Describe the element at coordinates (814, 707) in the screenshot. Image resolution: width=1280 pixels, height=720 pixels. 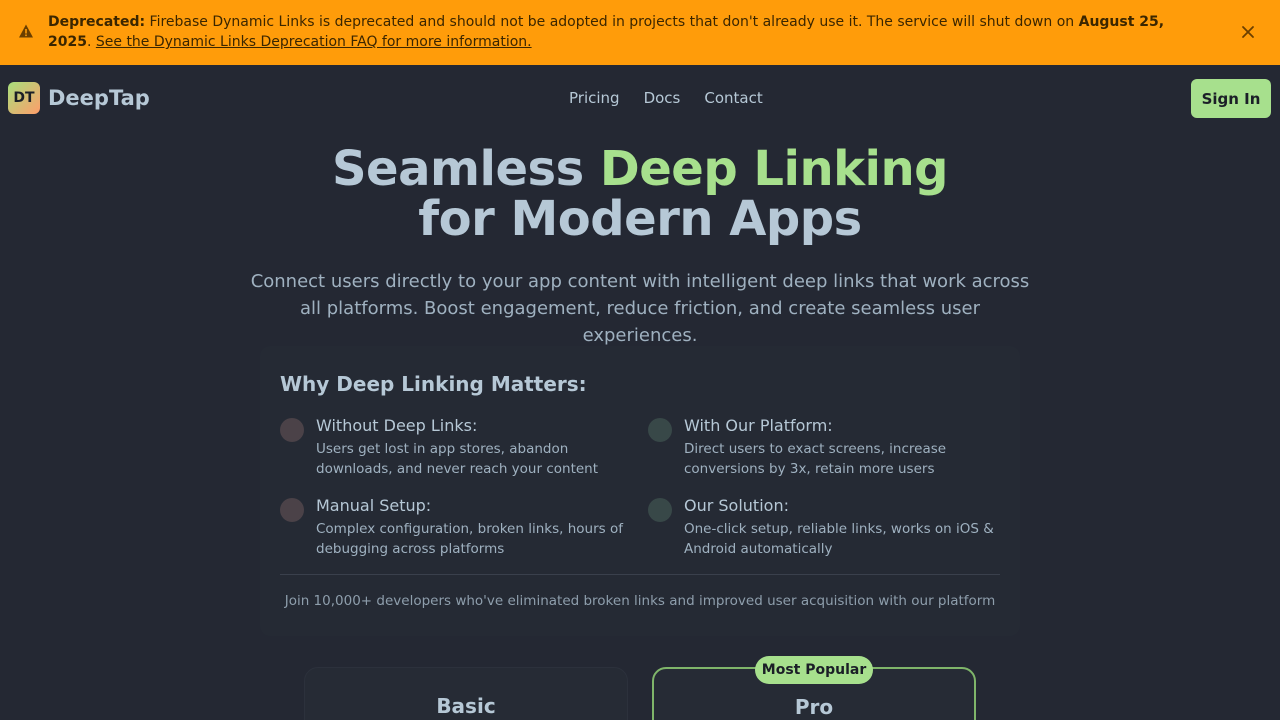
I see `plan-name: Pro` at that location.